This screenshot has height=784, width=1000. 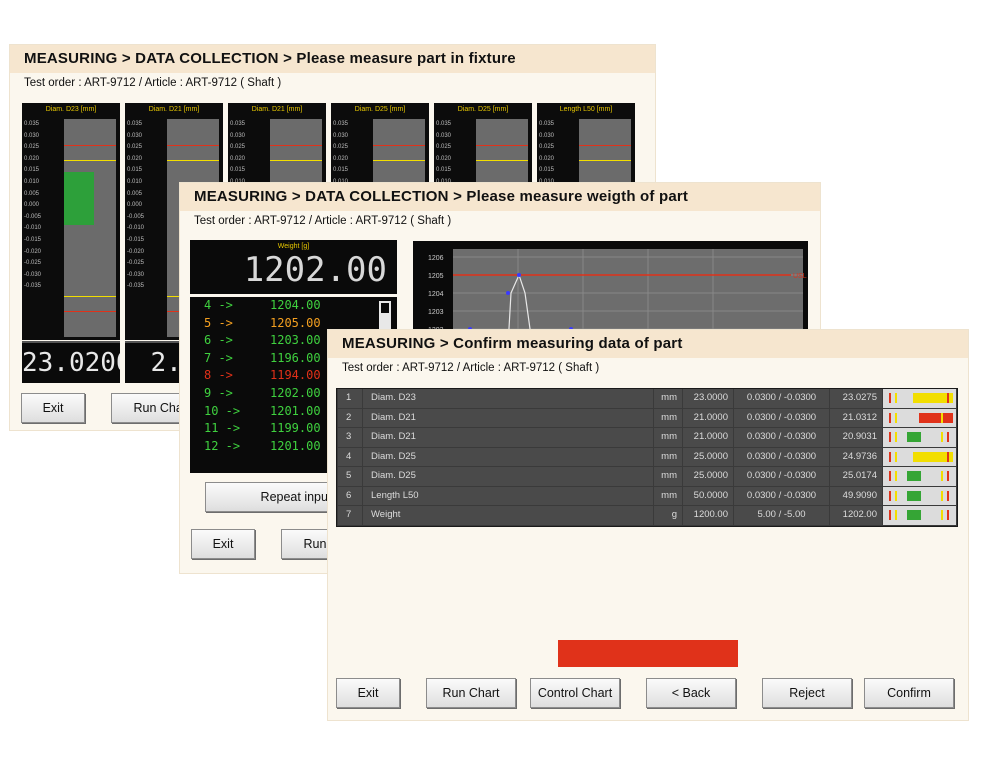 I want to click on lower-limit-line, so click(x=90, y=311).